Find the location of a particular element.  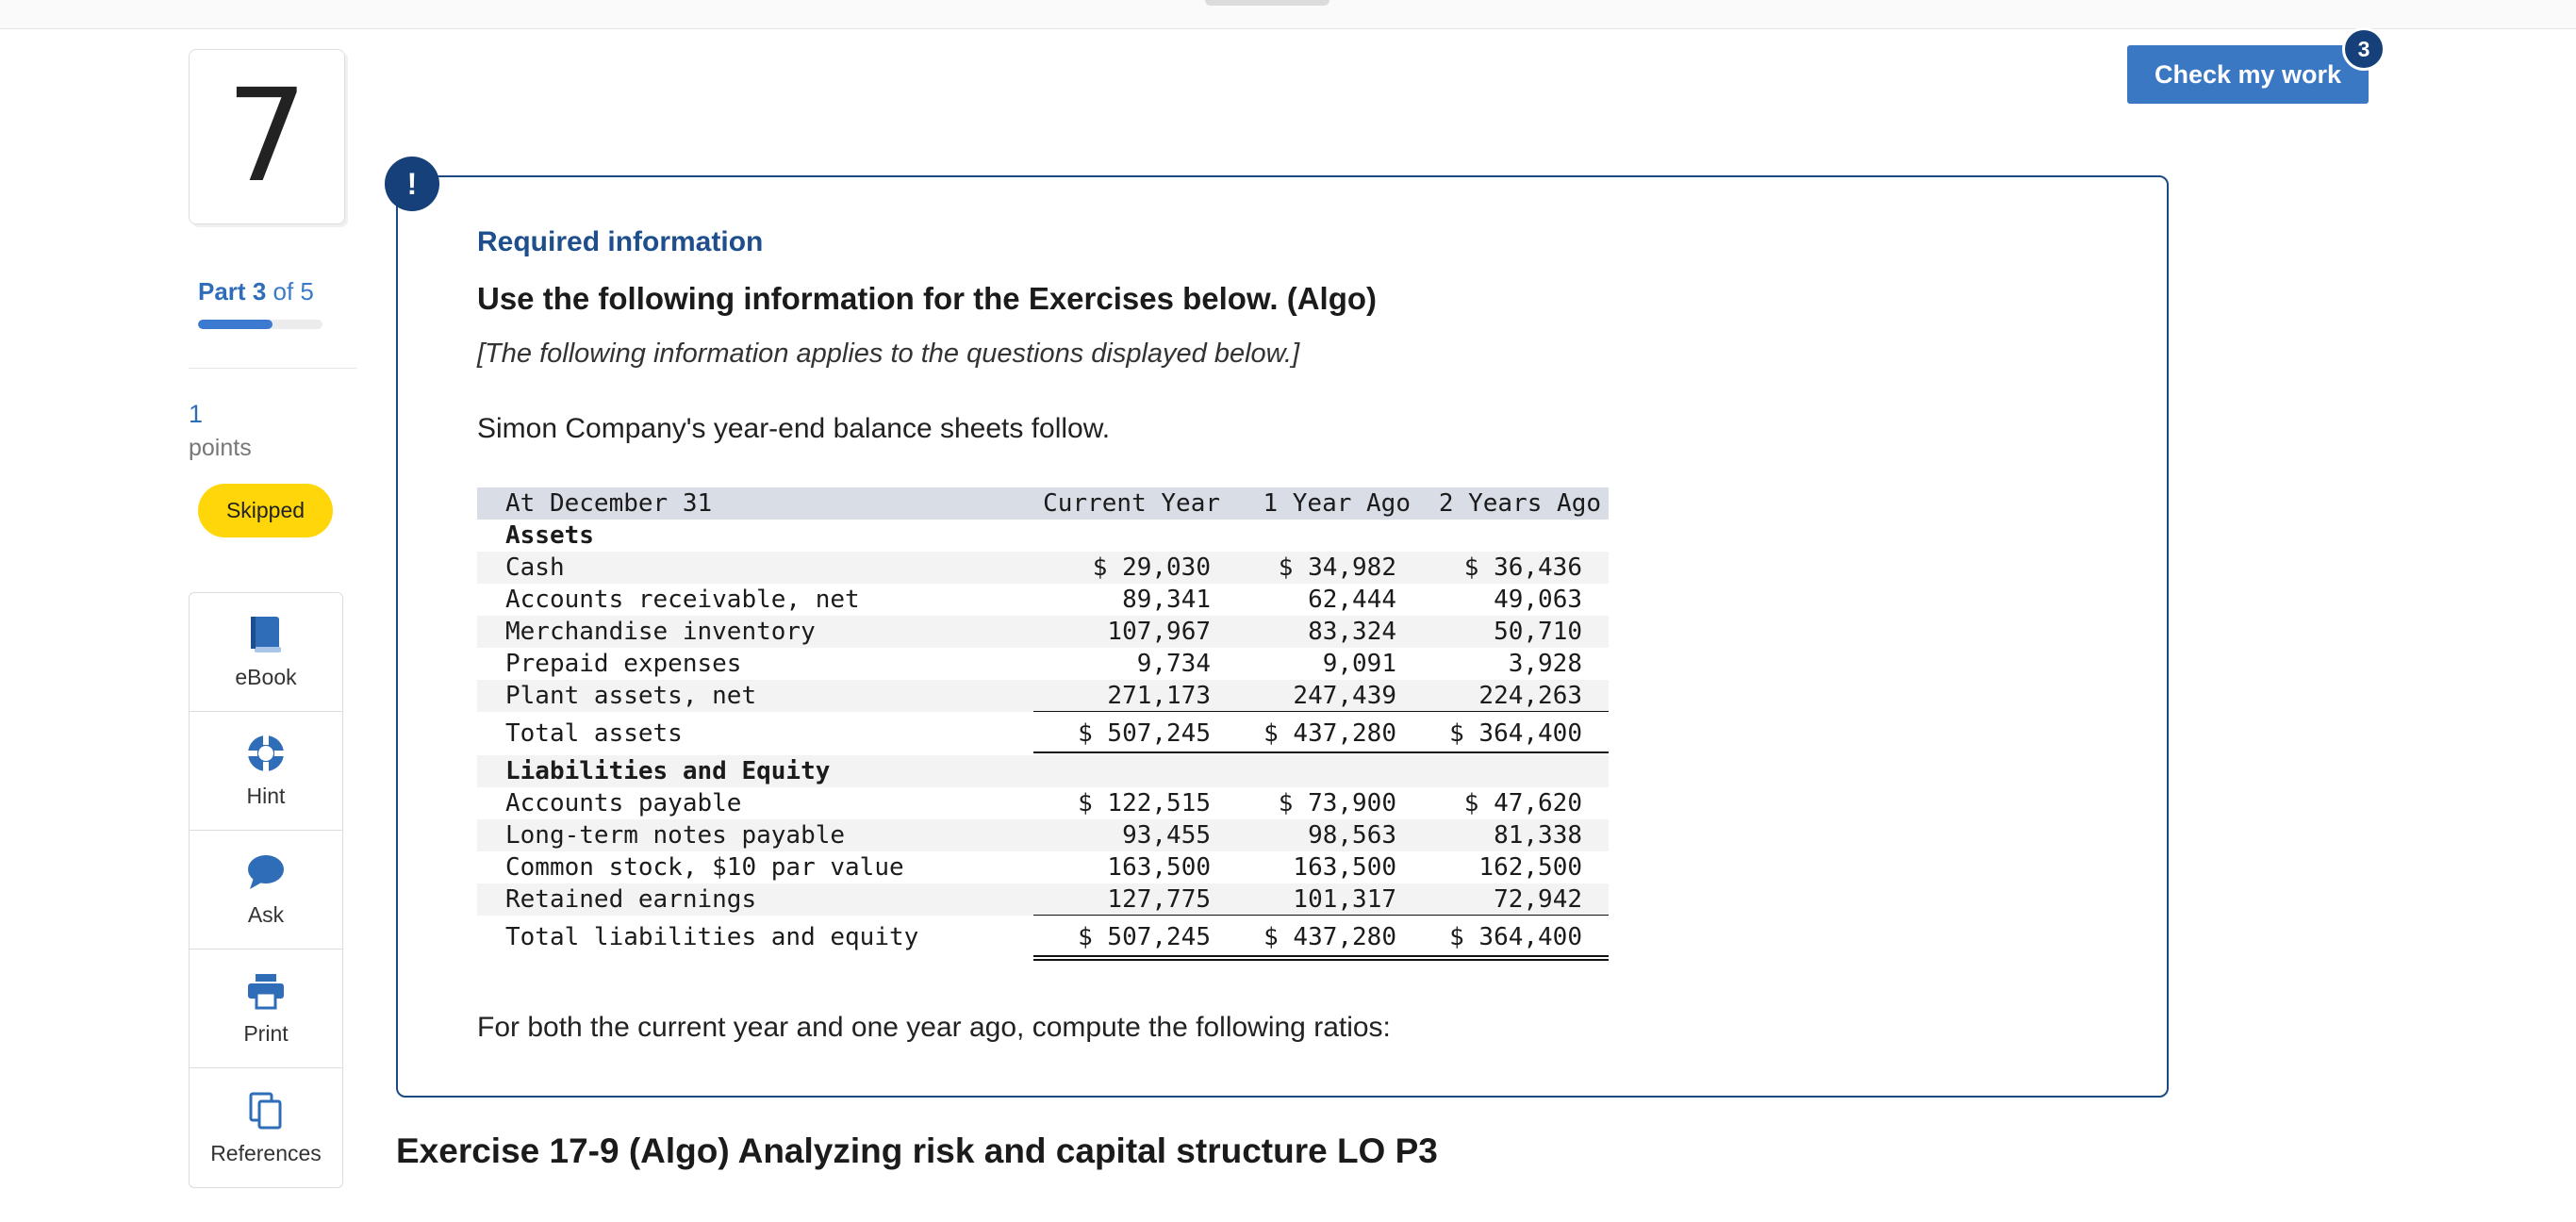

ebook-label: eBook is located at coordinates (266, 677).